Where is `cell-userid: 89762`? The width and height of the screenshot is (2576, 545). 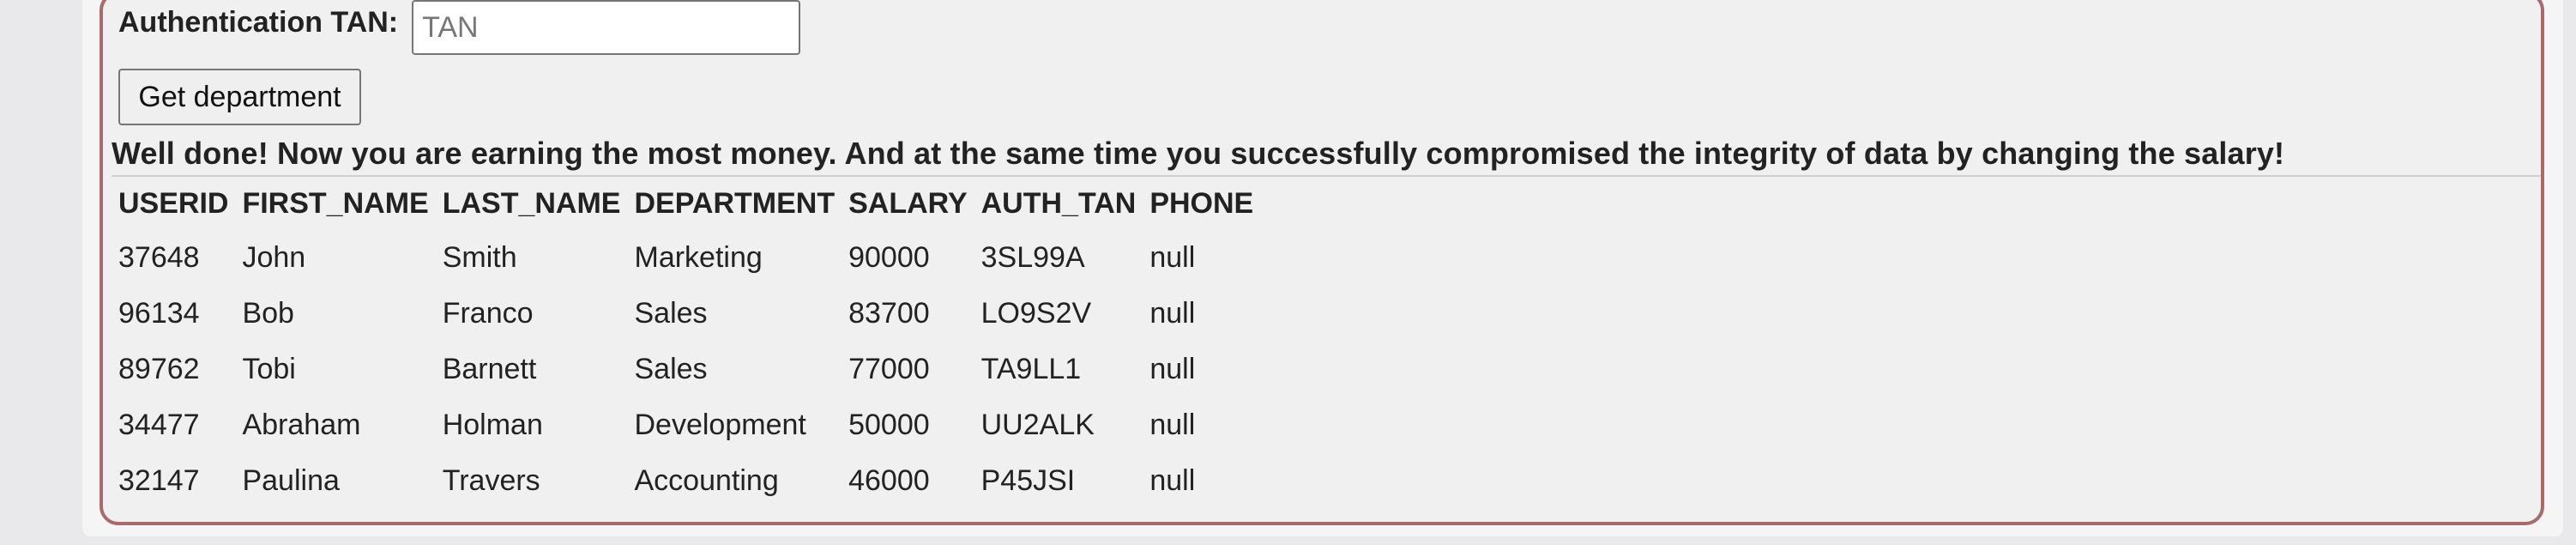 cell-userid: 89762 is located at coordinates (159, 369).